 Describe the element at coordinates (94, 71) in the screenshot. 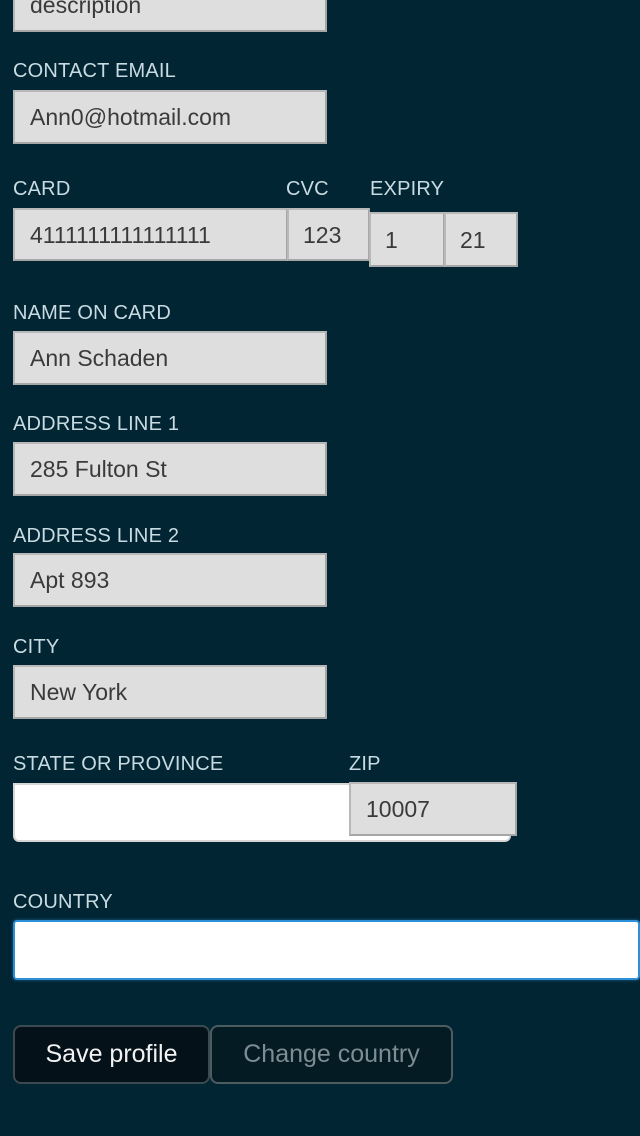

I see `contact-email-label: CONTACT EMAIL` at that location.